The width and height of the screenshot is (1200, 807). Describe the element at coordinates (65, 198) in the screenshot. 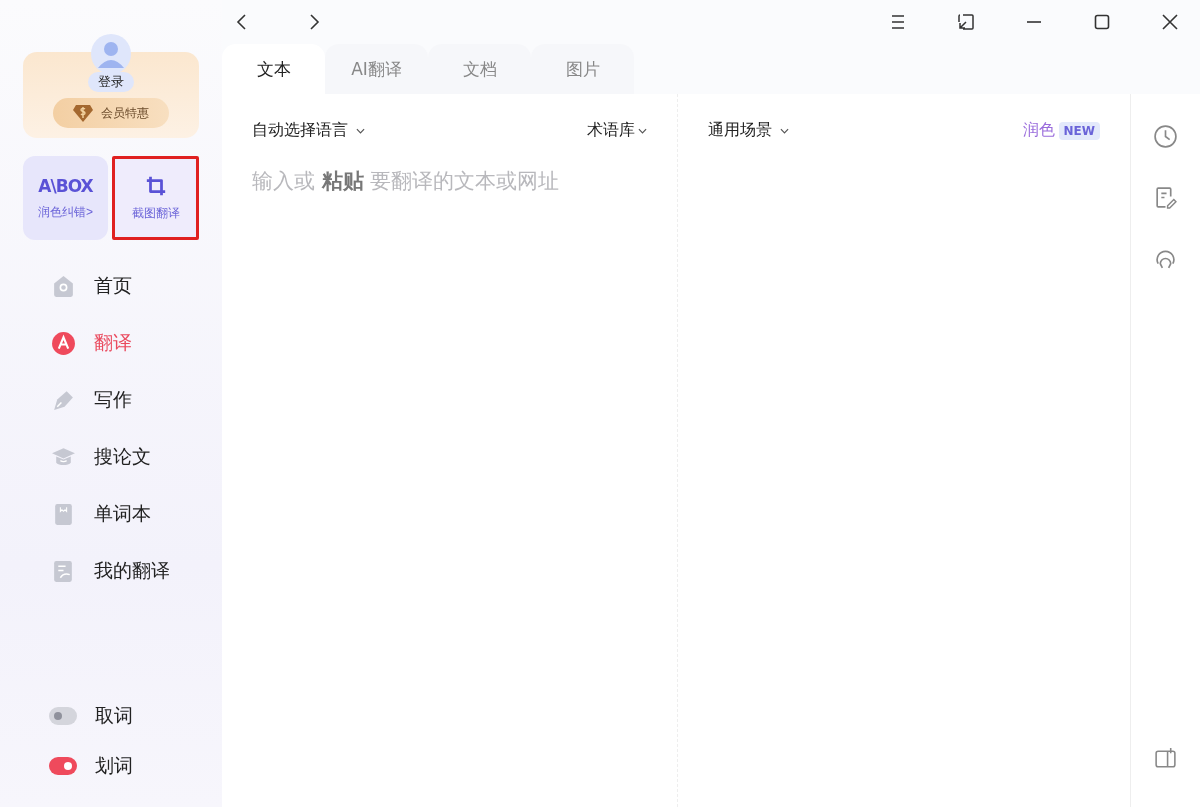

I see `feature-card: A\BOX 润色纠错>` at that location.